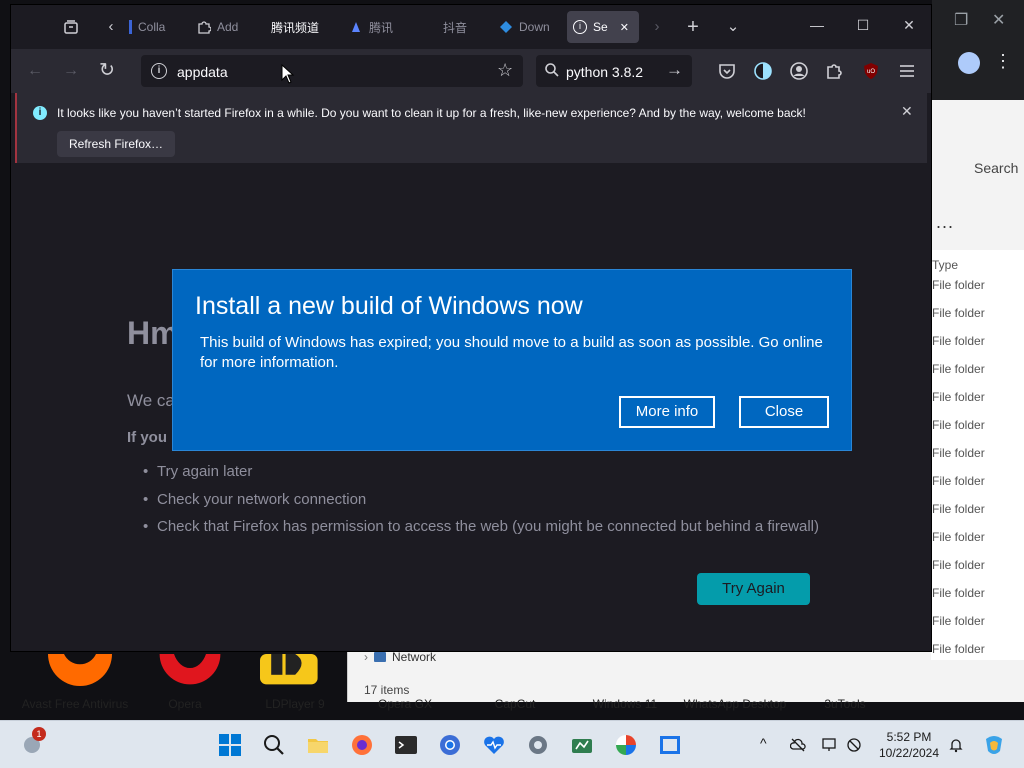 The width and height of the screenshot is (1024, 768). Describe the element at coordinates (863, 25) in the screenshot. I see `maximize-icon: ☐` at that location.